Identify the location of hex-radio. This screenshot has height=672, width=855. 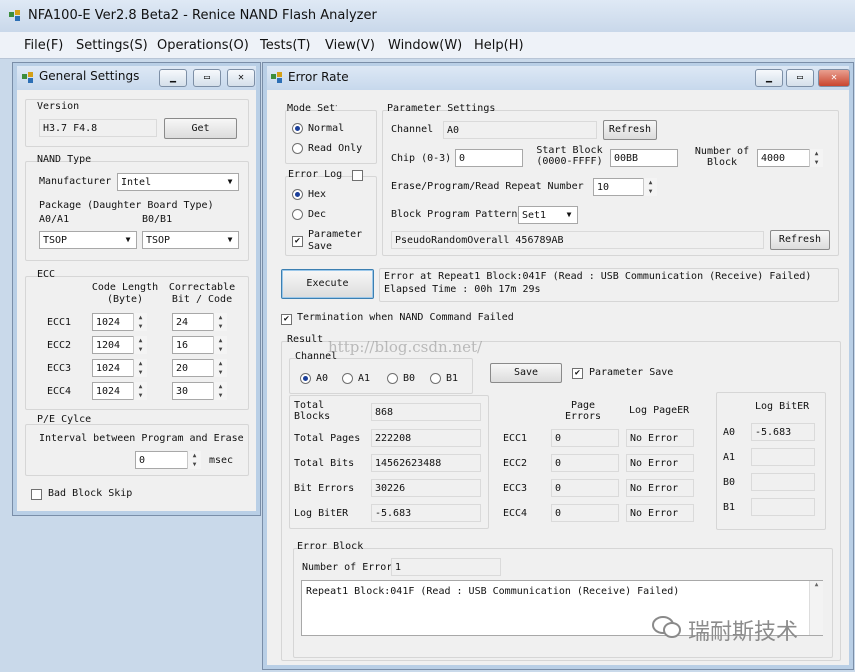
(297, 194).